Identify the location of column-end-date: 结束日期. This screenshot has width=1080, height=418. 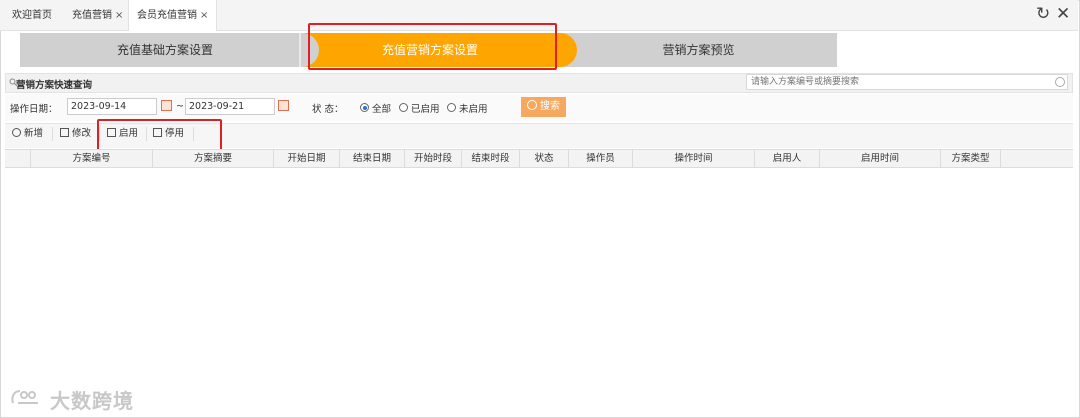
(372, 158).